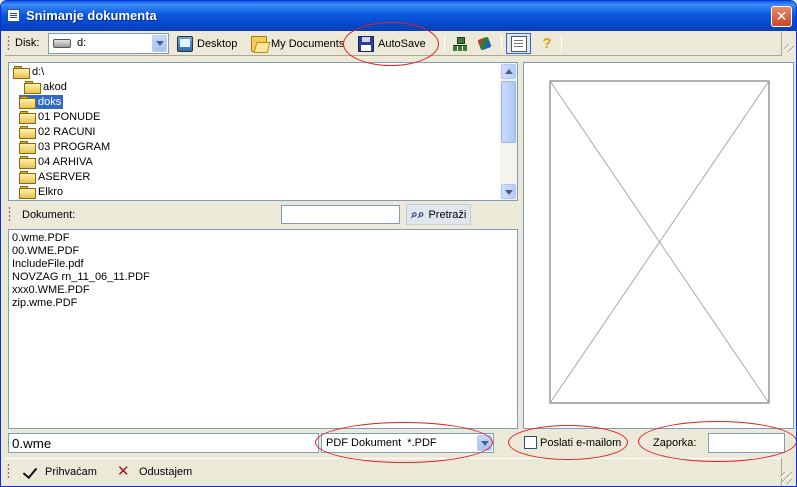  Describe the element at coordinates (399, 471) in the screenshot. I see `action-bar: Prihvaćam ✕ Odustajem` at that location.